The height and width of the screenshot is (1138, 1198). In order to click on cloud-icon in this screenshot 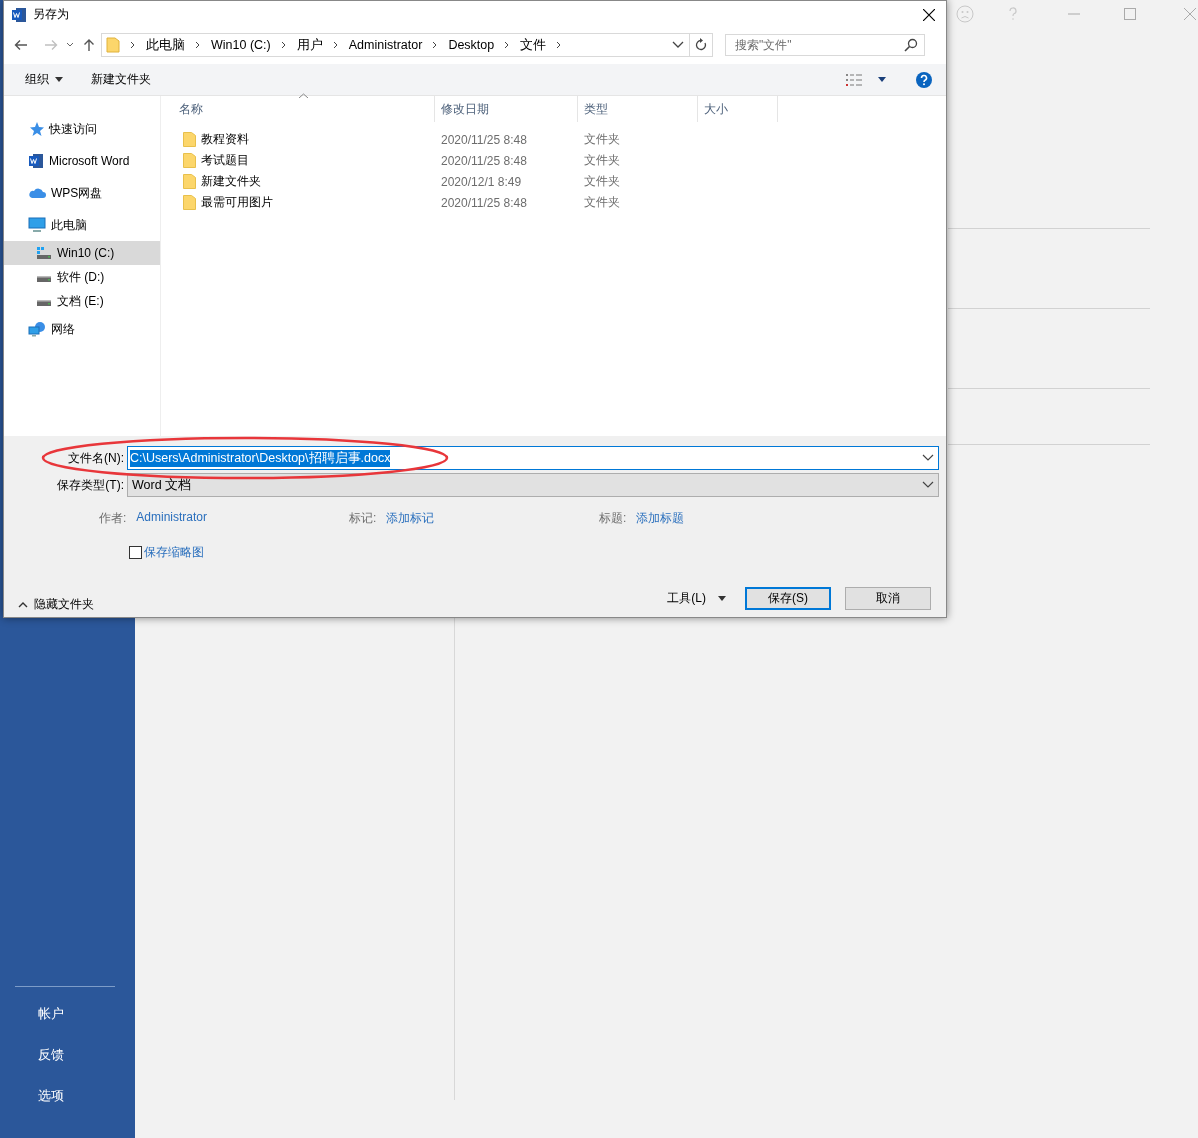, I will do `click(37, 193)`.